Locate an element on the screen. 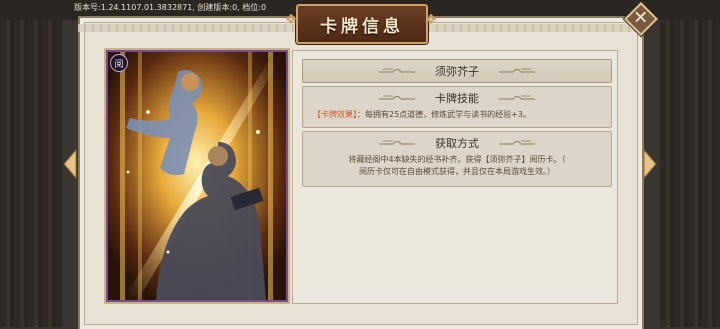  close-button: ✕ is located at coordinates (641, 19).